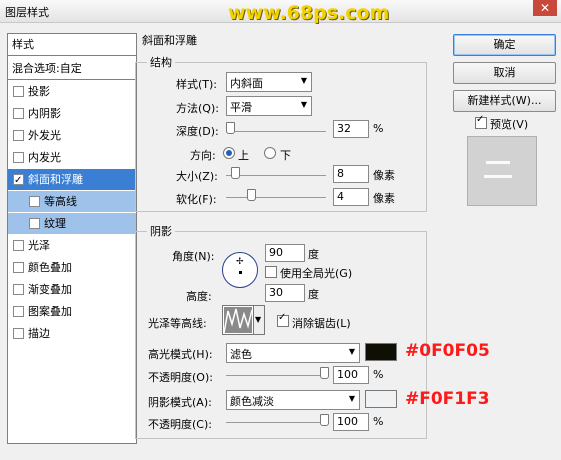 This screenshot has height=460, width=561. Describe the element at coordinates (321, 323) in the screenshot. I see `antialias-label: 消除锯齿(L)` at that location.